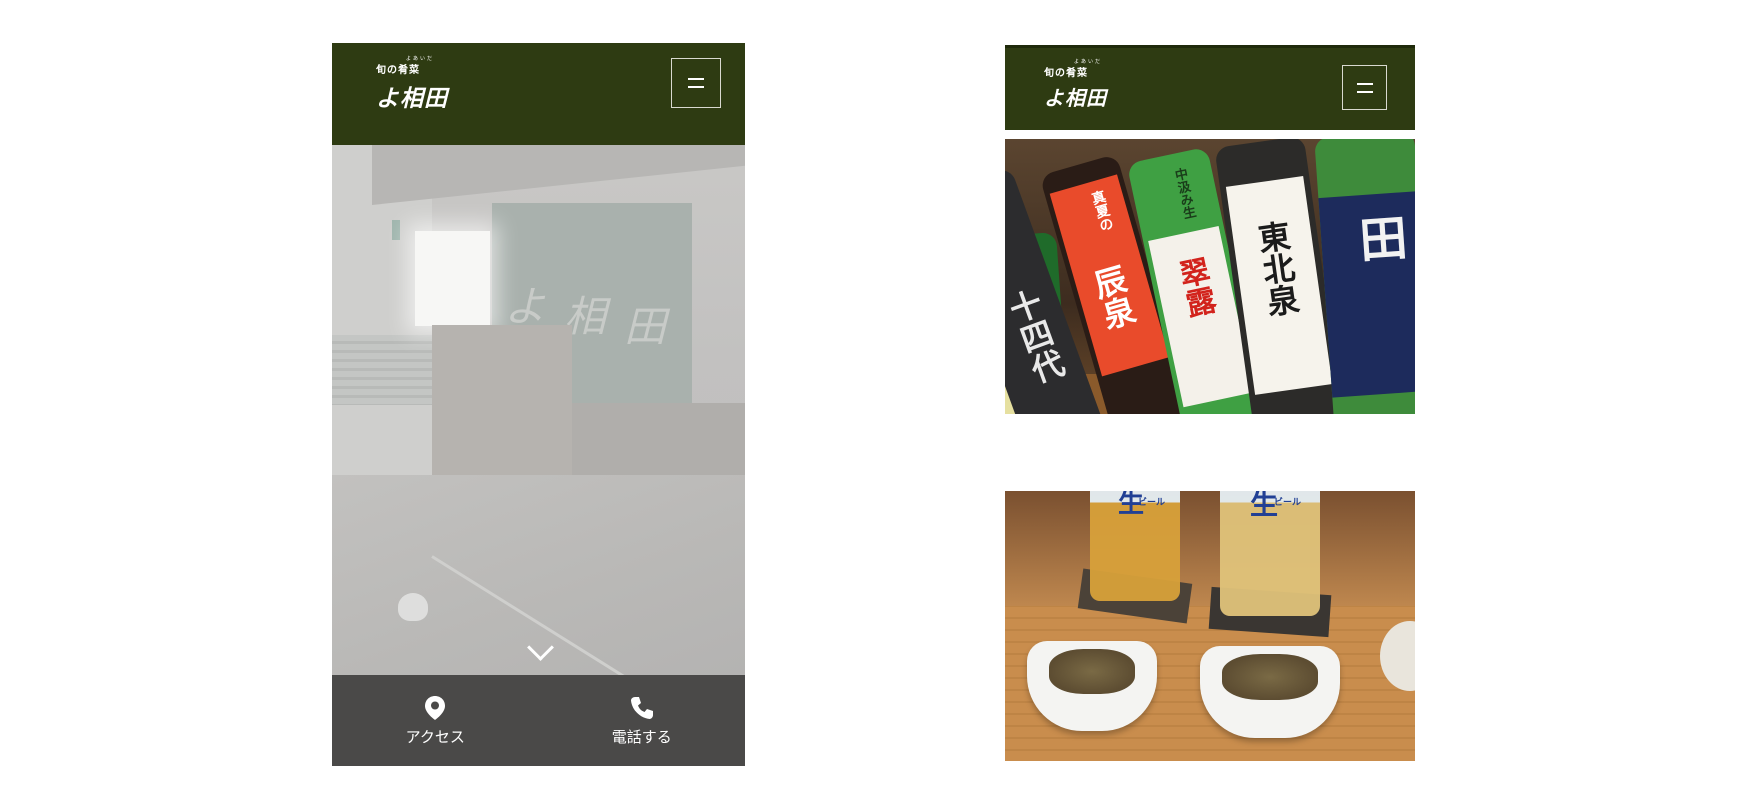 This screenshot has width=1751, height=812. What do you see at coordinates (642, 720) in the screenshot?
I see `call-button: 電話する` at bounding box center [642, 720].